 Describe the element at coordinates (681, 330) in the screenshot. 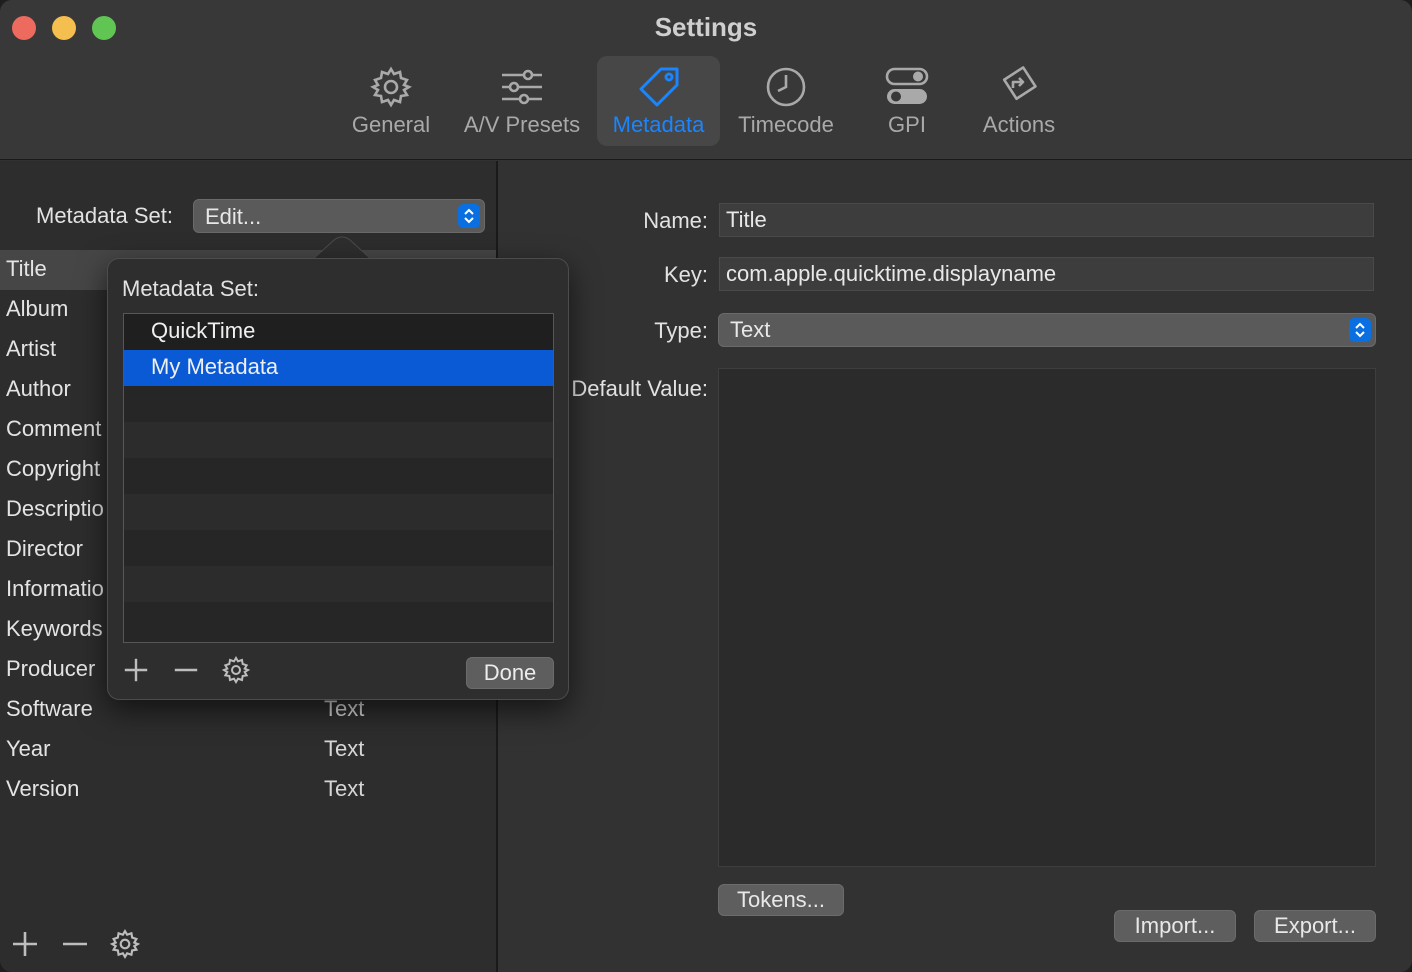

I see `type-label: Type:` at that location.